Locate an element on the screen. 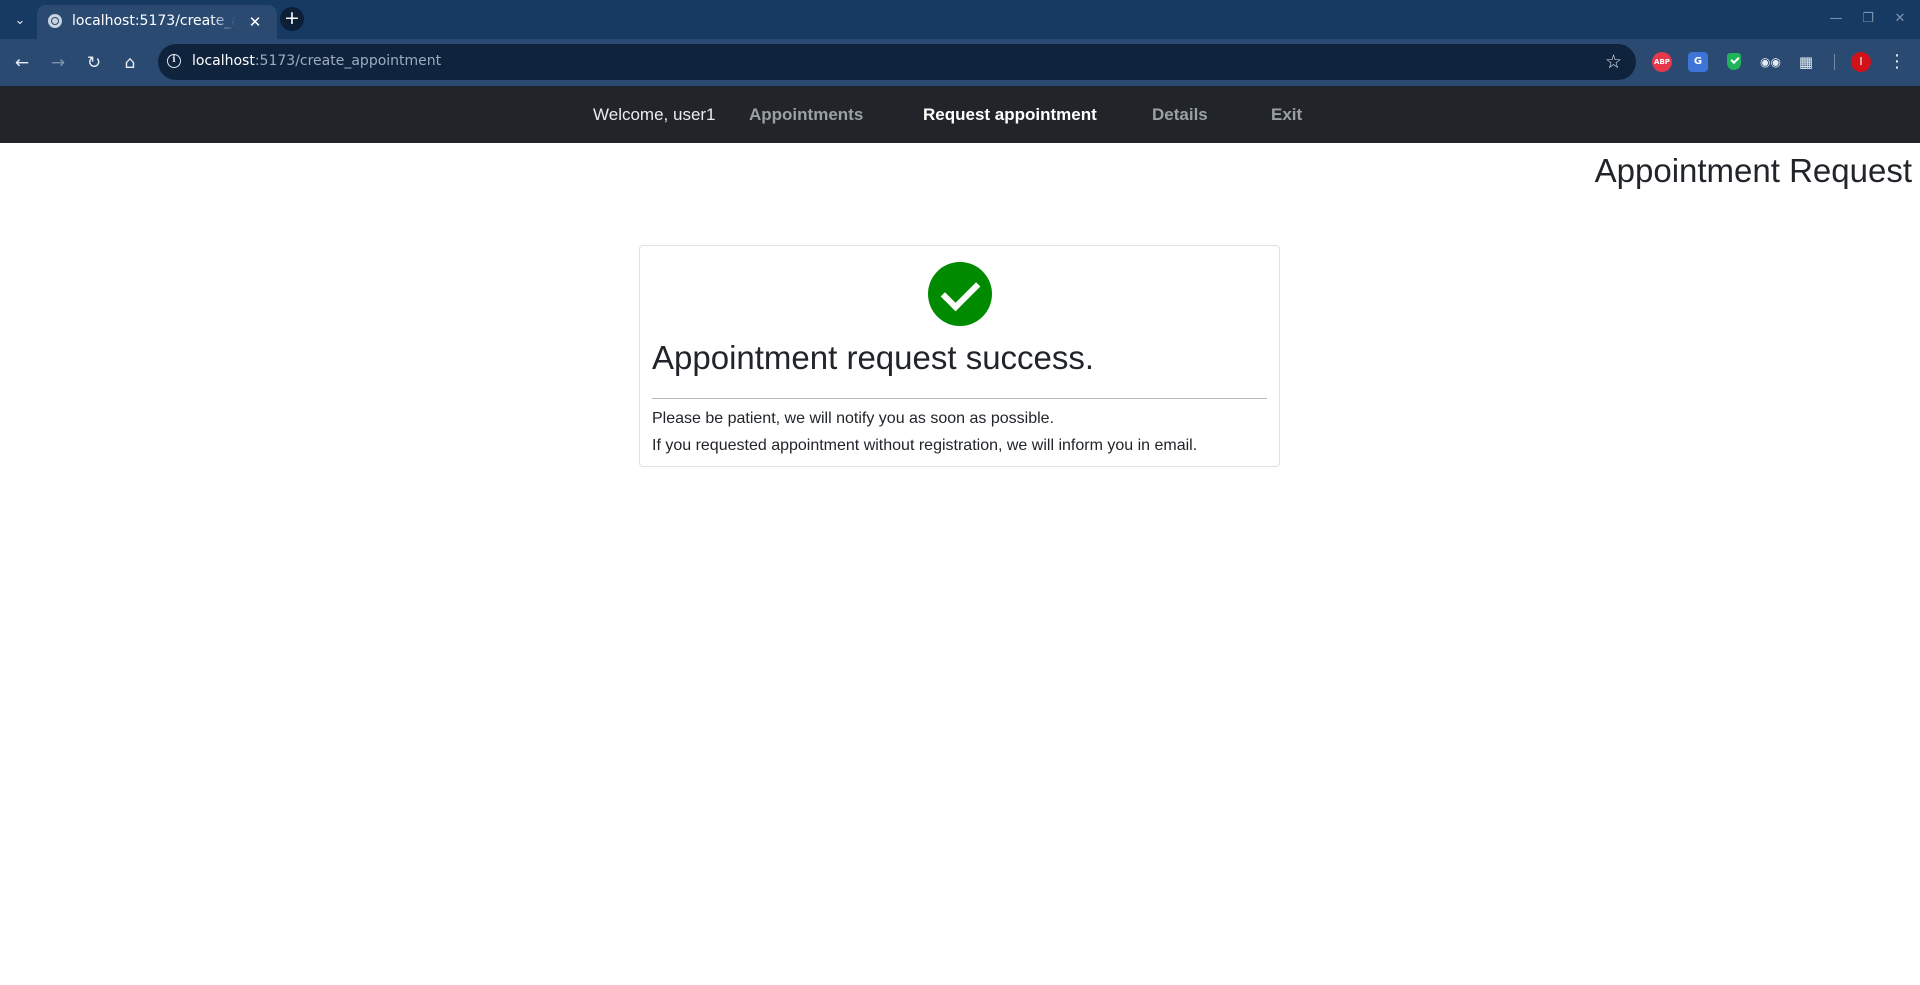 Image resolution: width=1920 pixels, height=985 pixels. bookmark-star-icon: ☆ is located at coordinates (1613, 62).